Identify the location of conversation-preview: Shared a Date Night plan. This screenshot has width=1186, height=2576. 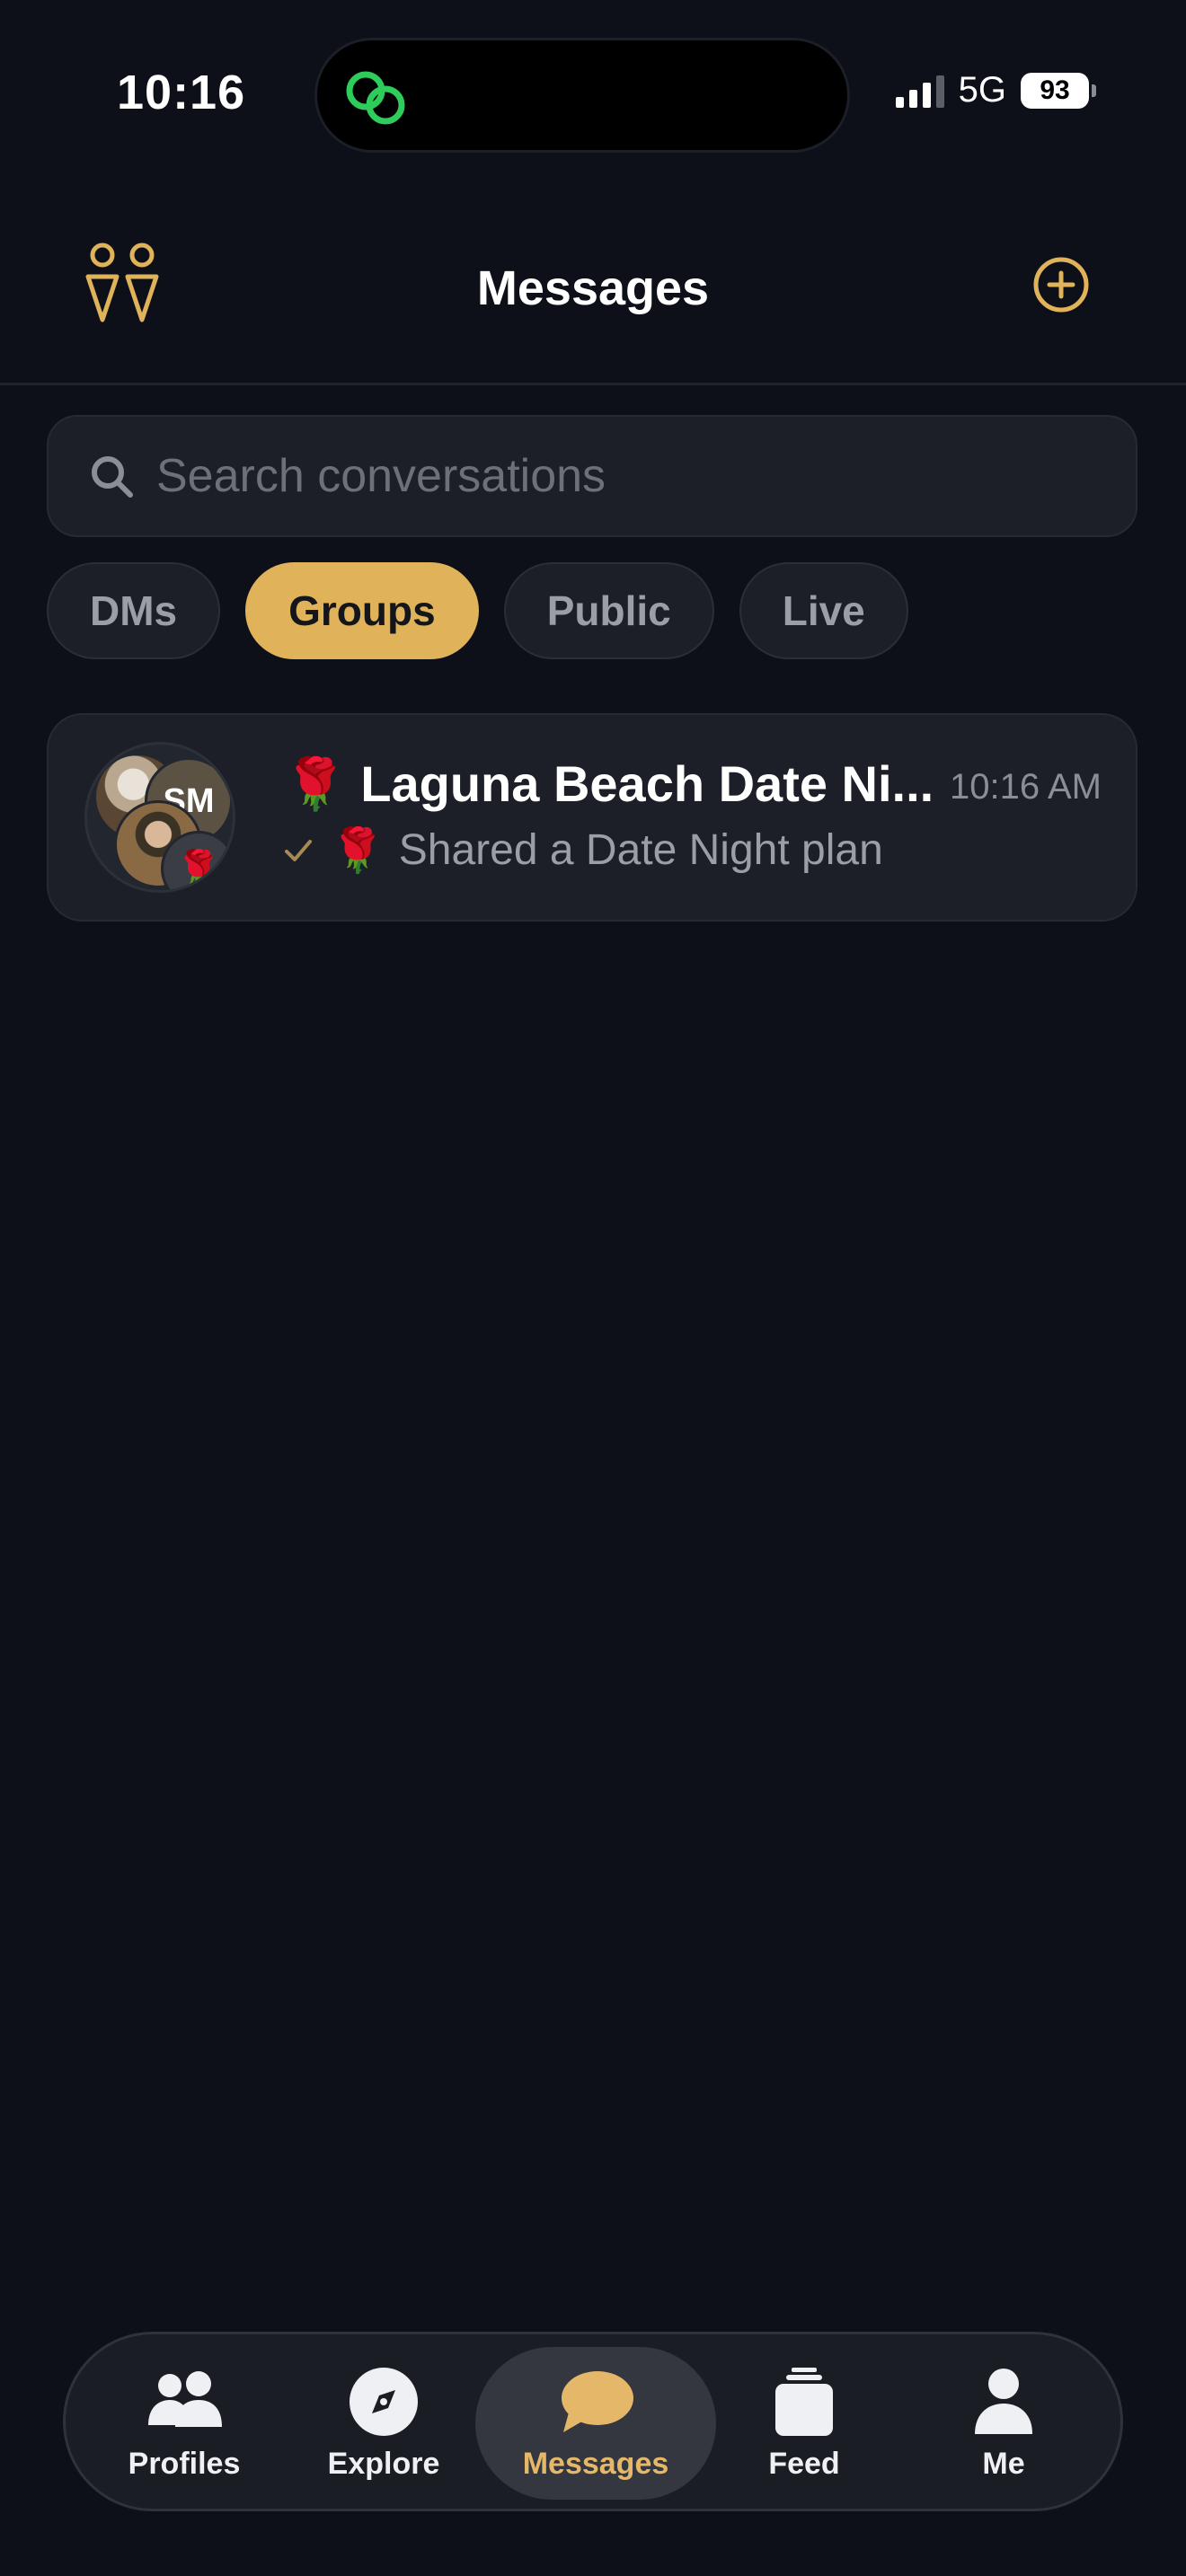
(640, 850).